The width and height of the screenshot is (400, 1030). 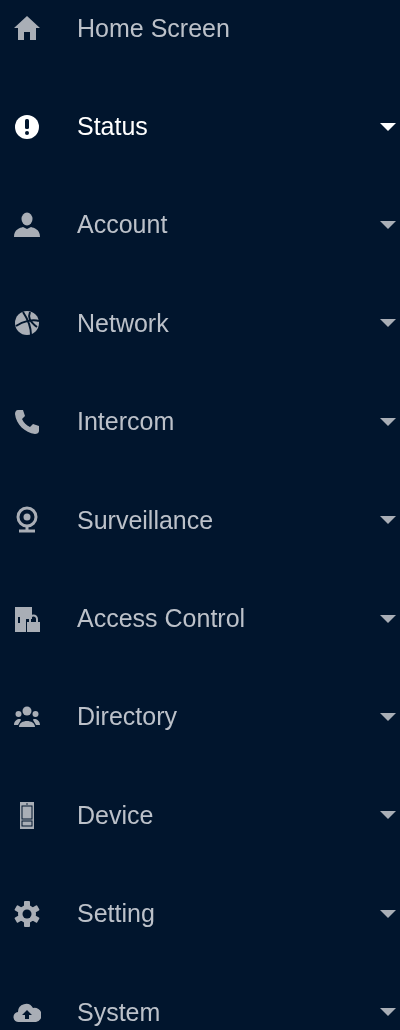 What do you see at coordinates (200, 323) in the screenshot?
I see `menu-item: Network` at bounding box center [200, 323].